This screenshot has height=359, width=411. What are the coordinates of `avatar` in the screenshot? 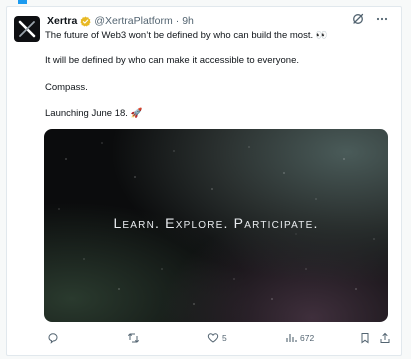 It's located at (27, 29).